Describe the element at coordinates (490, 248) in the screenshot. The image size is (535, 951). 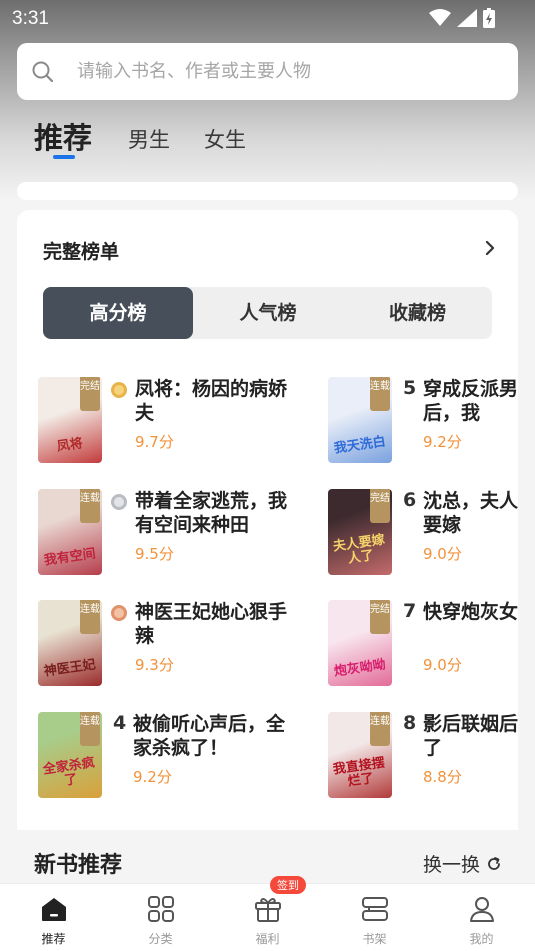
I see `chevron-right-icon` at that location.